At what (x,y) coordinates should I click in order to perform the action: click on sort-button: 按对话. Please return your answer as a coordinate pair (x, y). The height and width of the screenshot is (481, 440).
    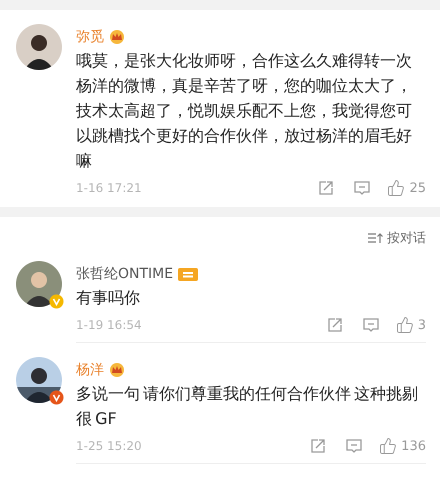
    Looking at the image, I should click on (396, 238).